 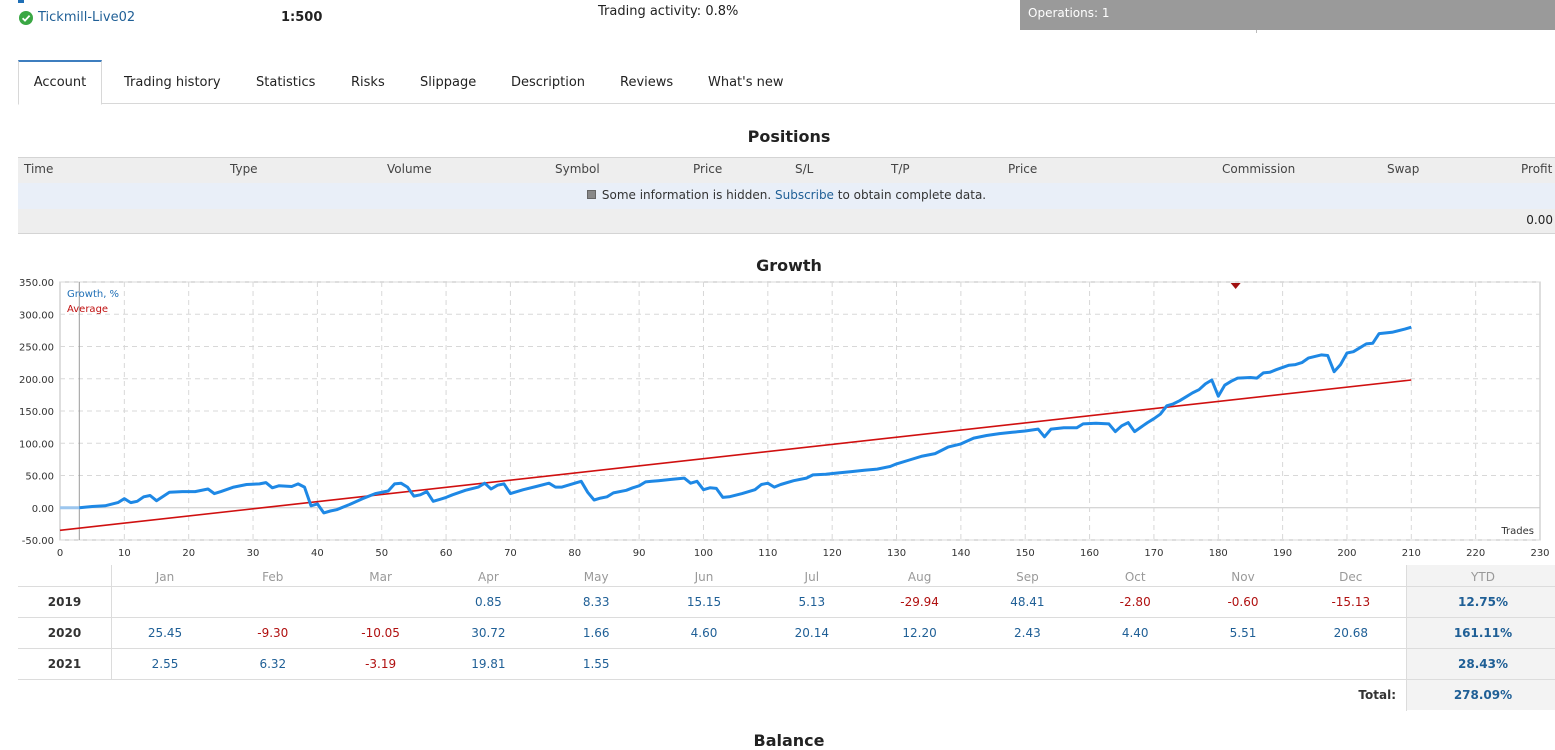 What do you see at coordinates (596, 664) in the screenshot?
I see `month-value: 1.55` at bounding box center [596, 664].